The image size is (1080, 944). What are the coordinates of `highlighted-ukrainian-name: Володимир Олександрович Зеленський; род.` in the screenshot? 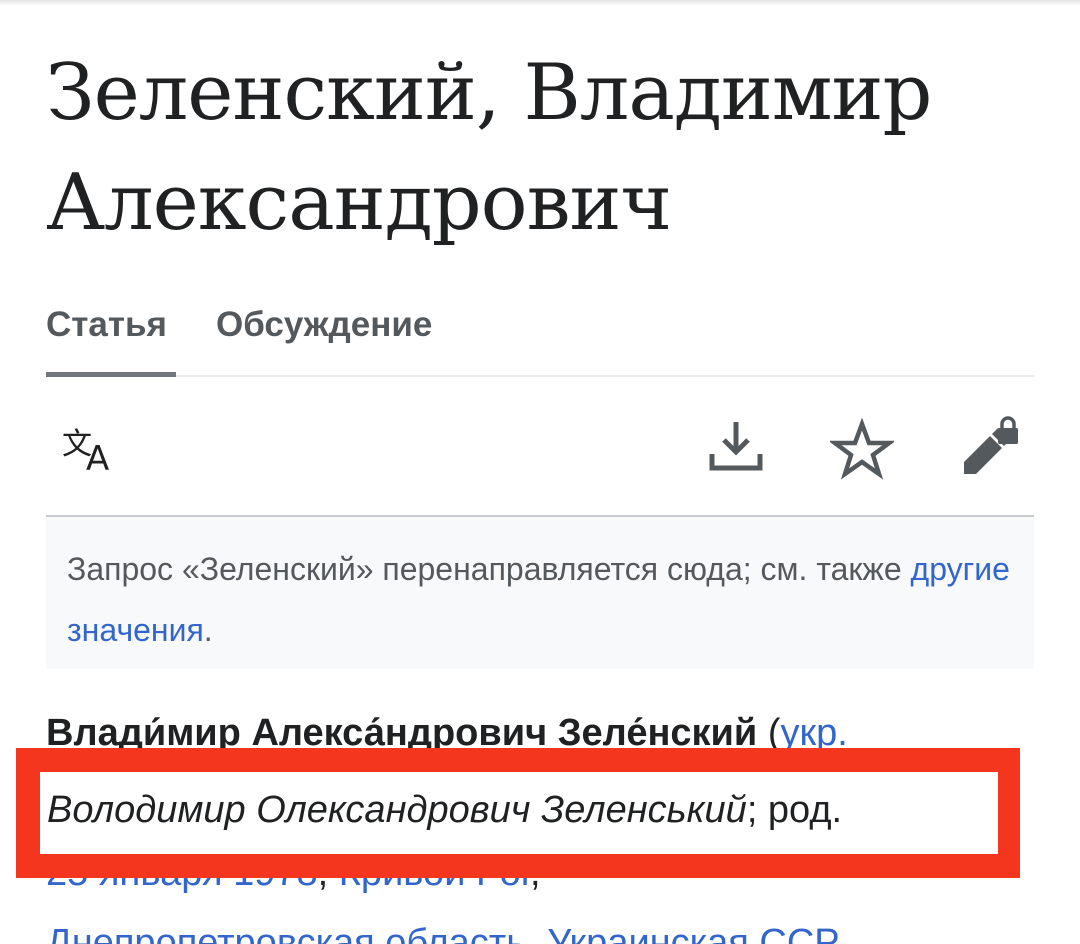 It's located at (519, 813).